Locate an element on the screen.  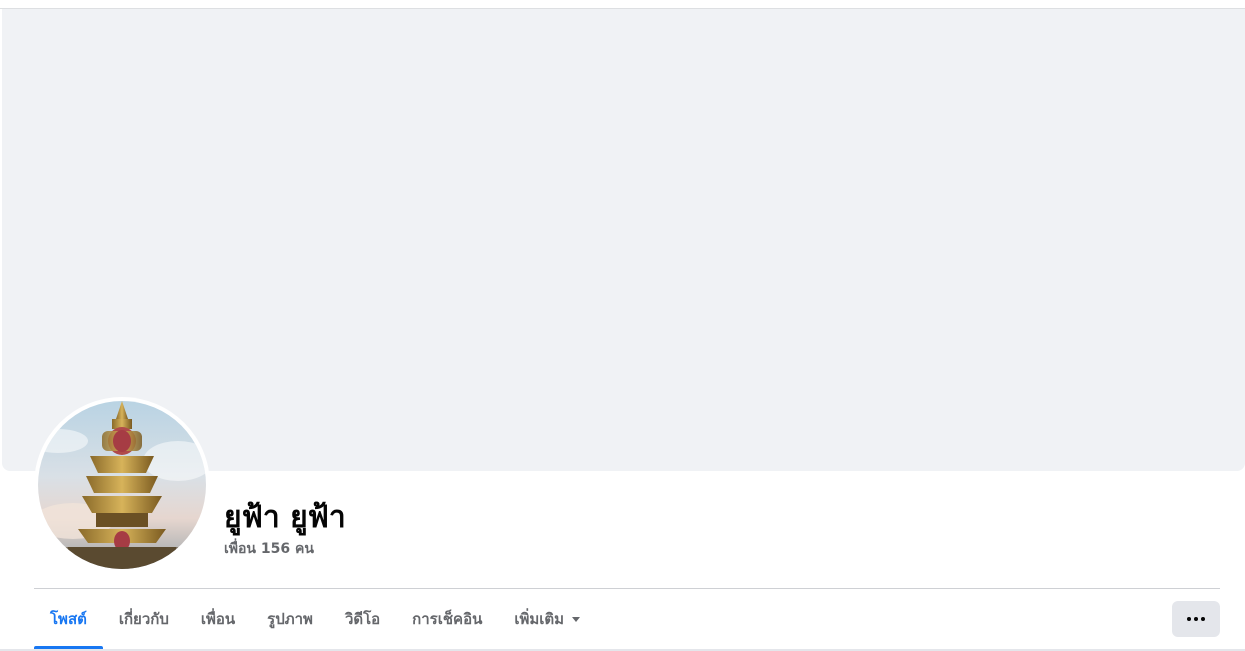
ellipsis-icon is located at coordinates (1196, 619).